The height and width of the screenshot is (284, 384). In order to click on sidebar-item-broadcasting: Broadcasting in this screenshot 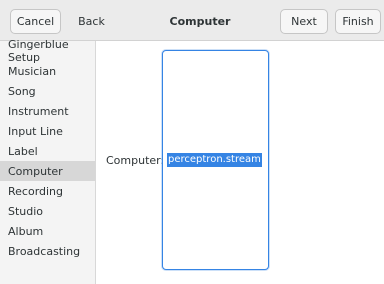, I will do `click(48, 251)`.